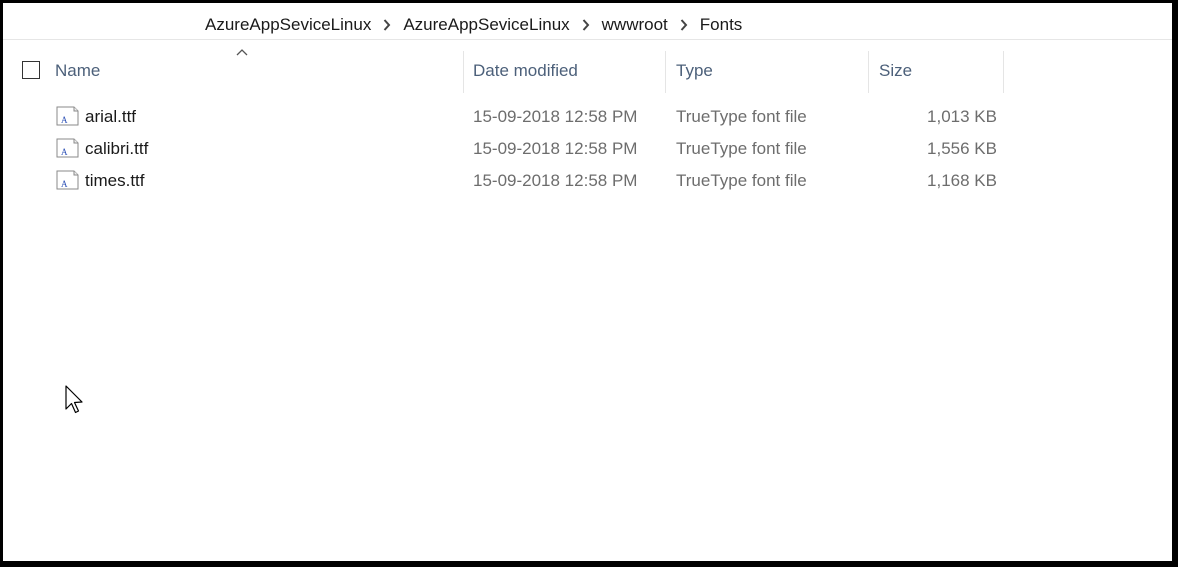  Describe the element at coordinates (962, 180) in the screenshot. I see `file-size: 1,168 KB` at that location.